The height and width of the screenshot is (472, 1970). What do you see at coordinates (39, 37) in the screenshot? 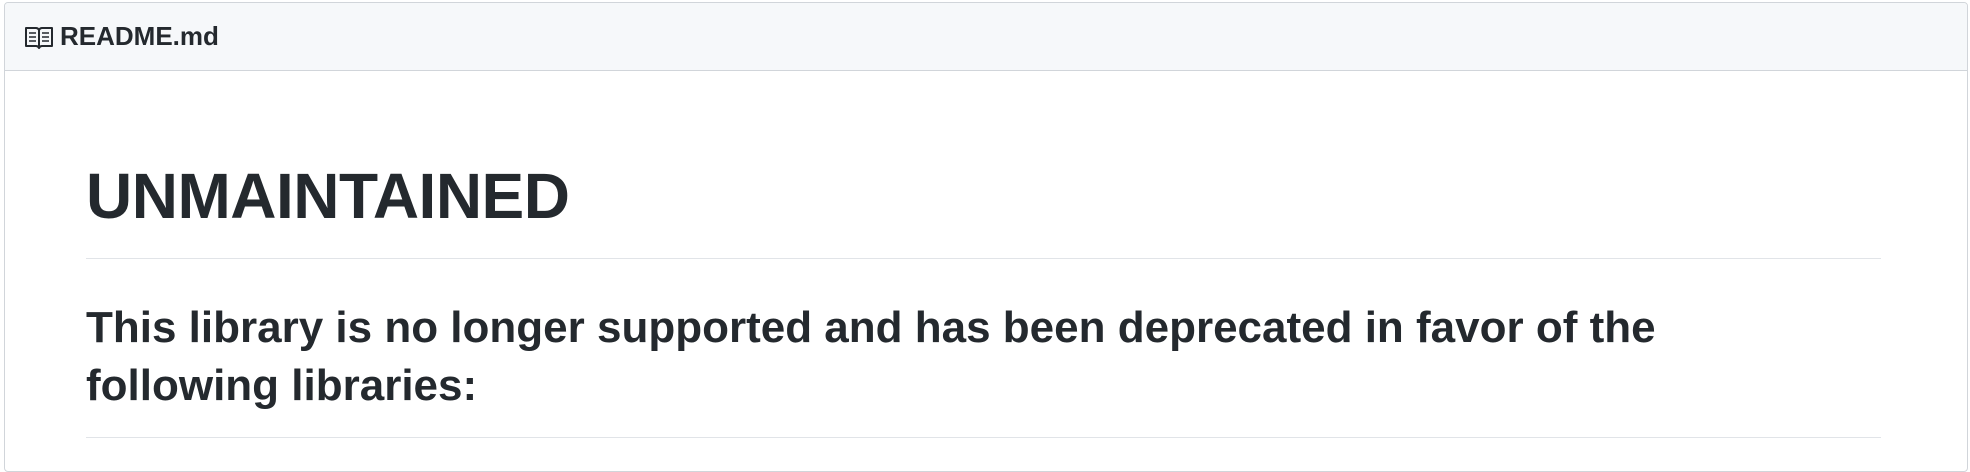
I see `book-icon` at bounding box center [39, 37].